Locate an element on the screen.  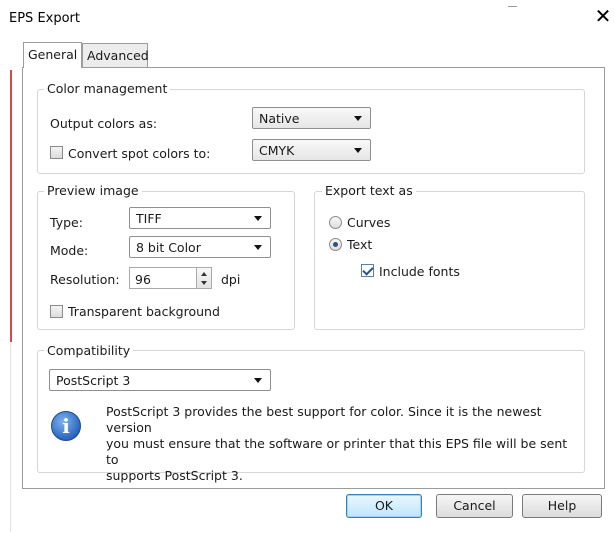
type-value: TIFF is located at coordinates (149, 218).